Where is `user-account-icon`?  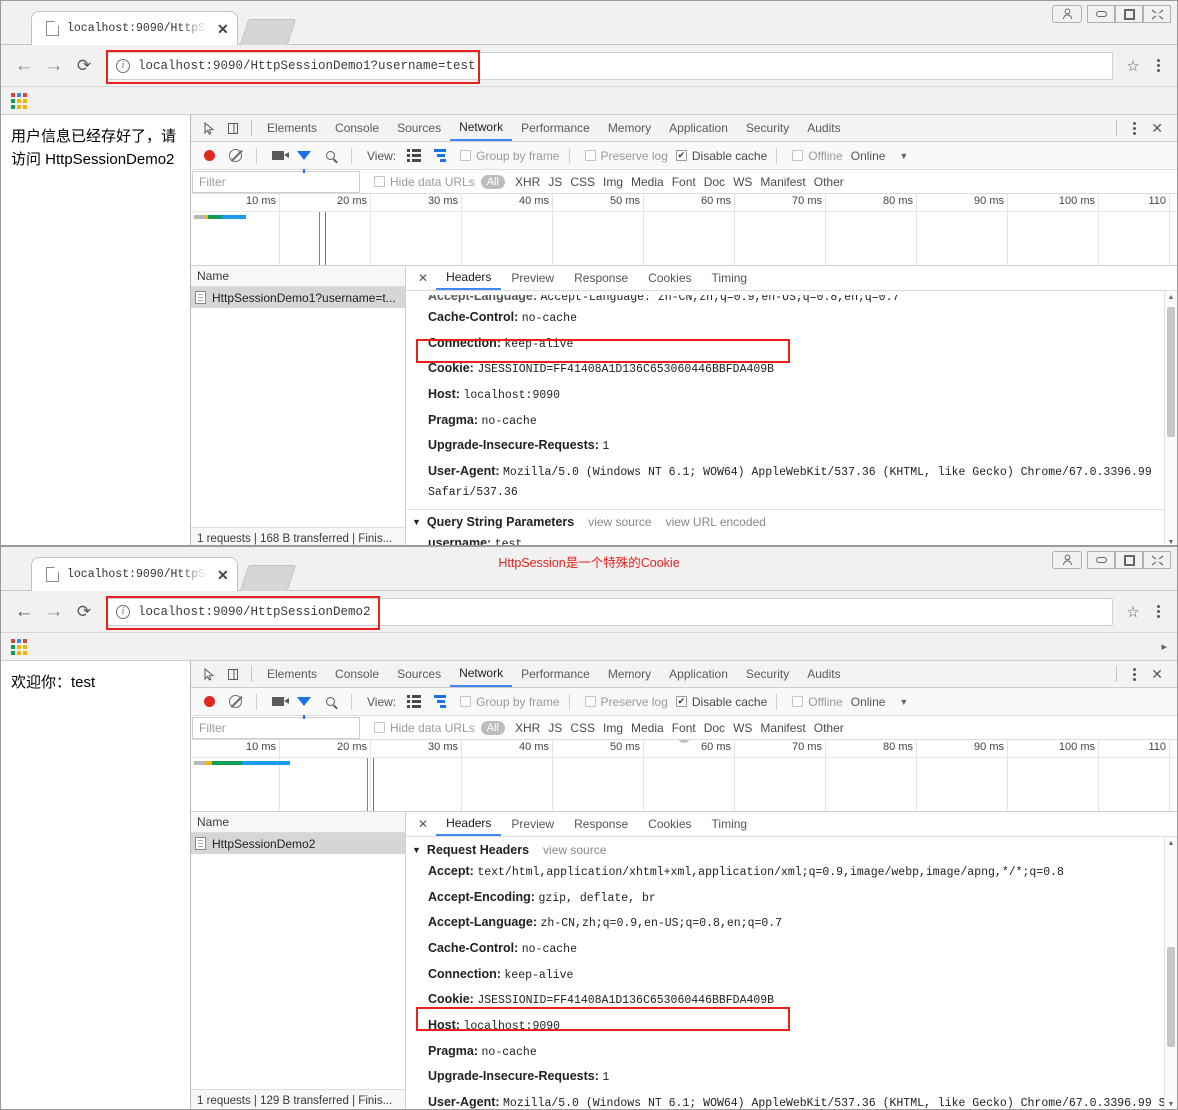 user-account-icon is located at coordinates (1067, 14).